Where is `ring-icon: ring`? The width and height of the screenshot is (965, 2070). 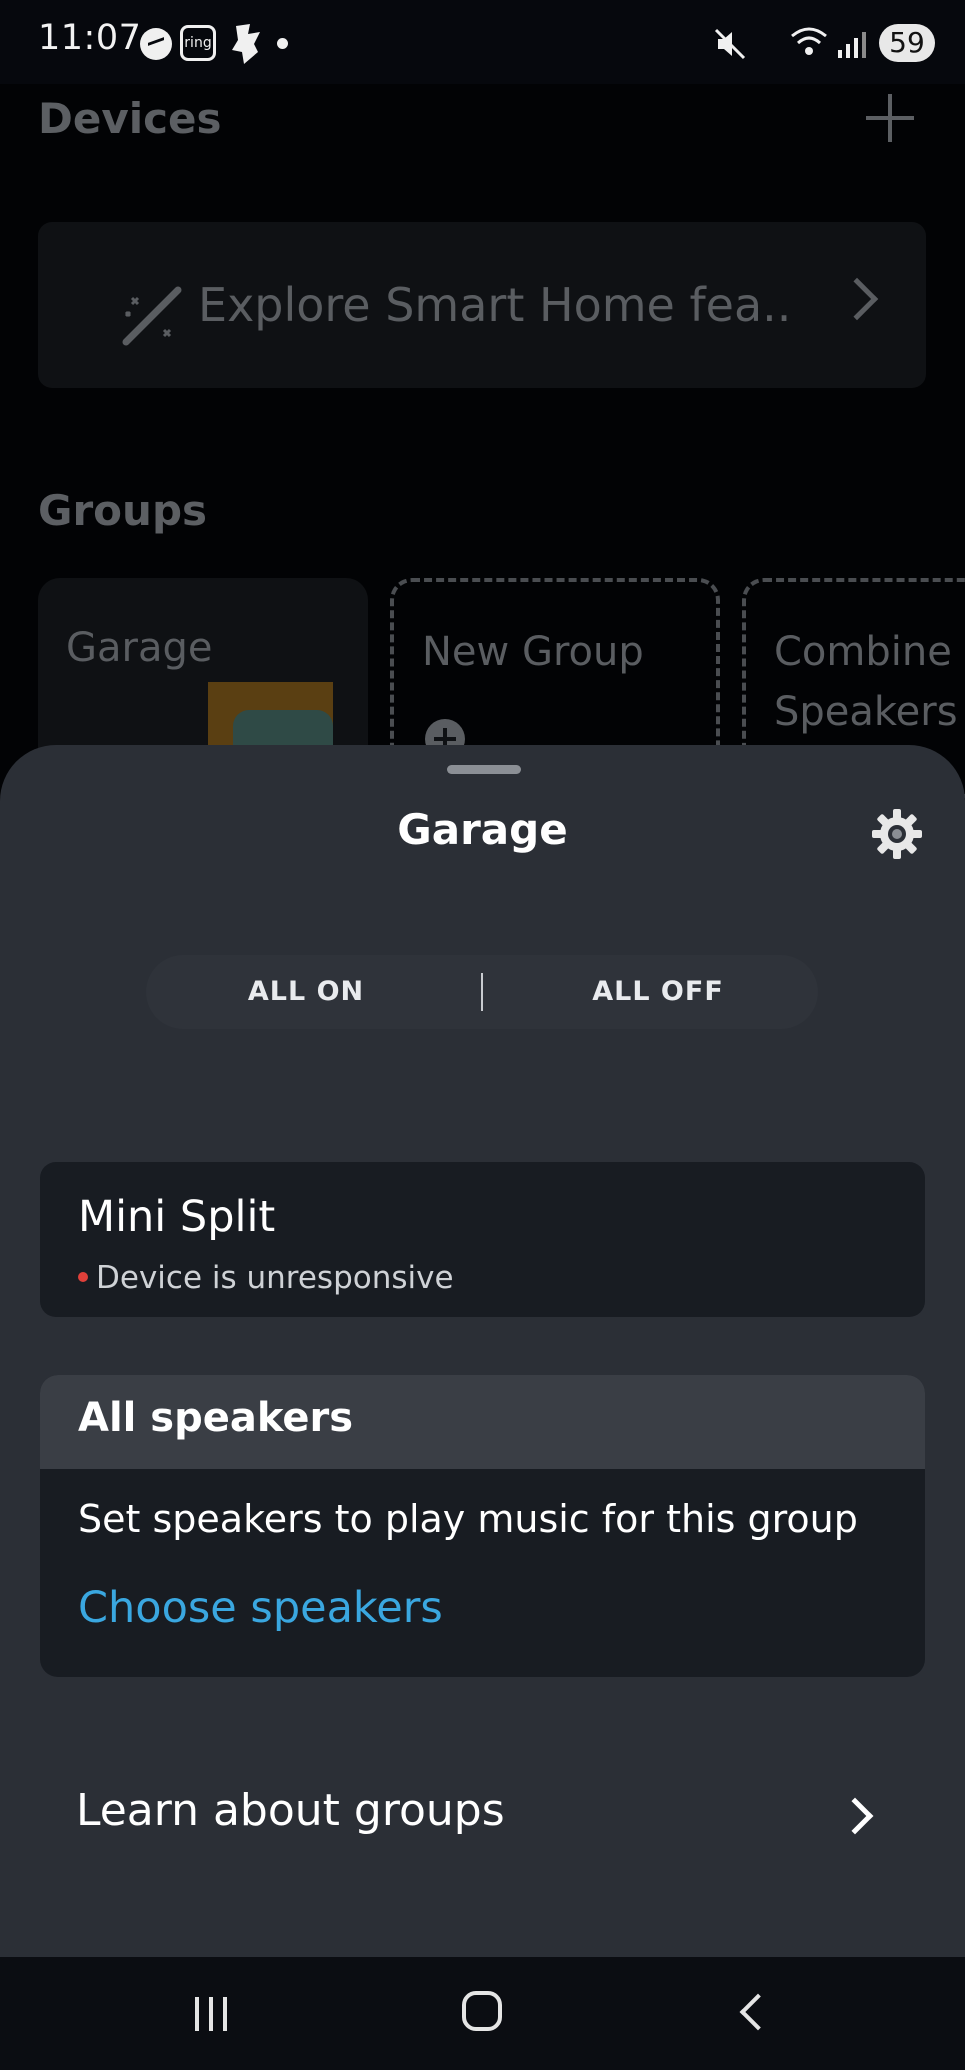
ring-icon: ring is located at coordinates (198, 43).